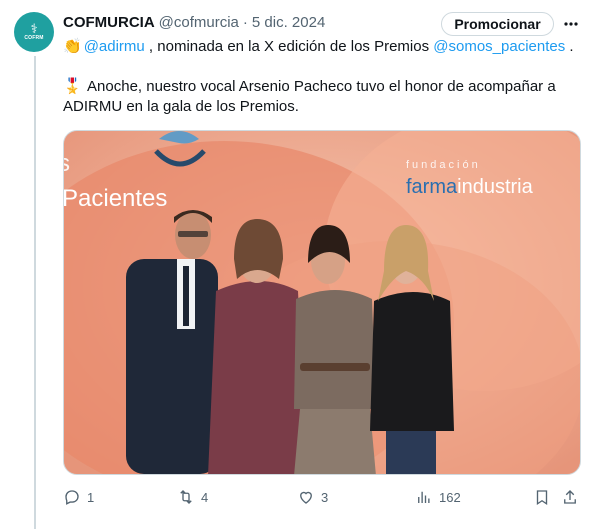 This screenshot has height=529, width=597. I want to click on promote-button: Promocionar, so click(497, 24).